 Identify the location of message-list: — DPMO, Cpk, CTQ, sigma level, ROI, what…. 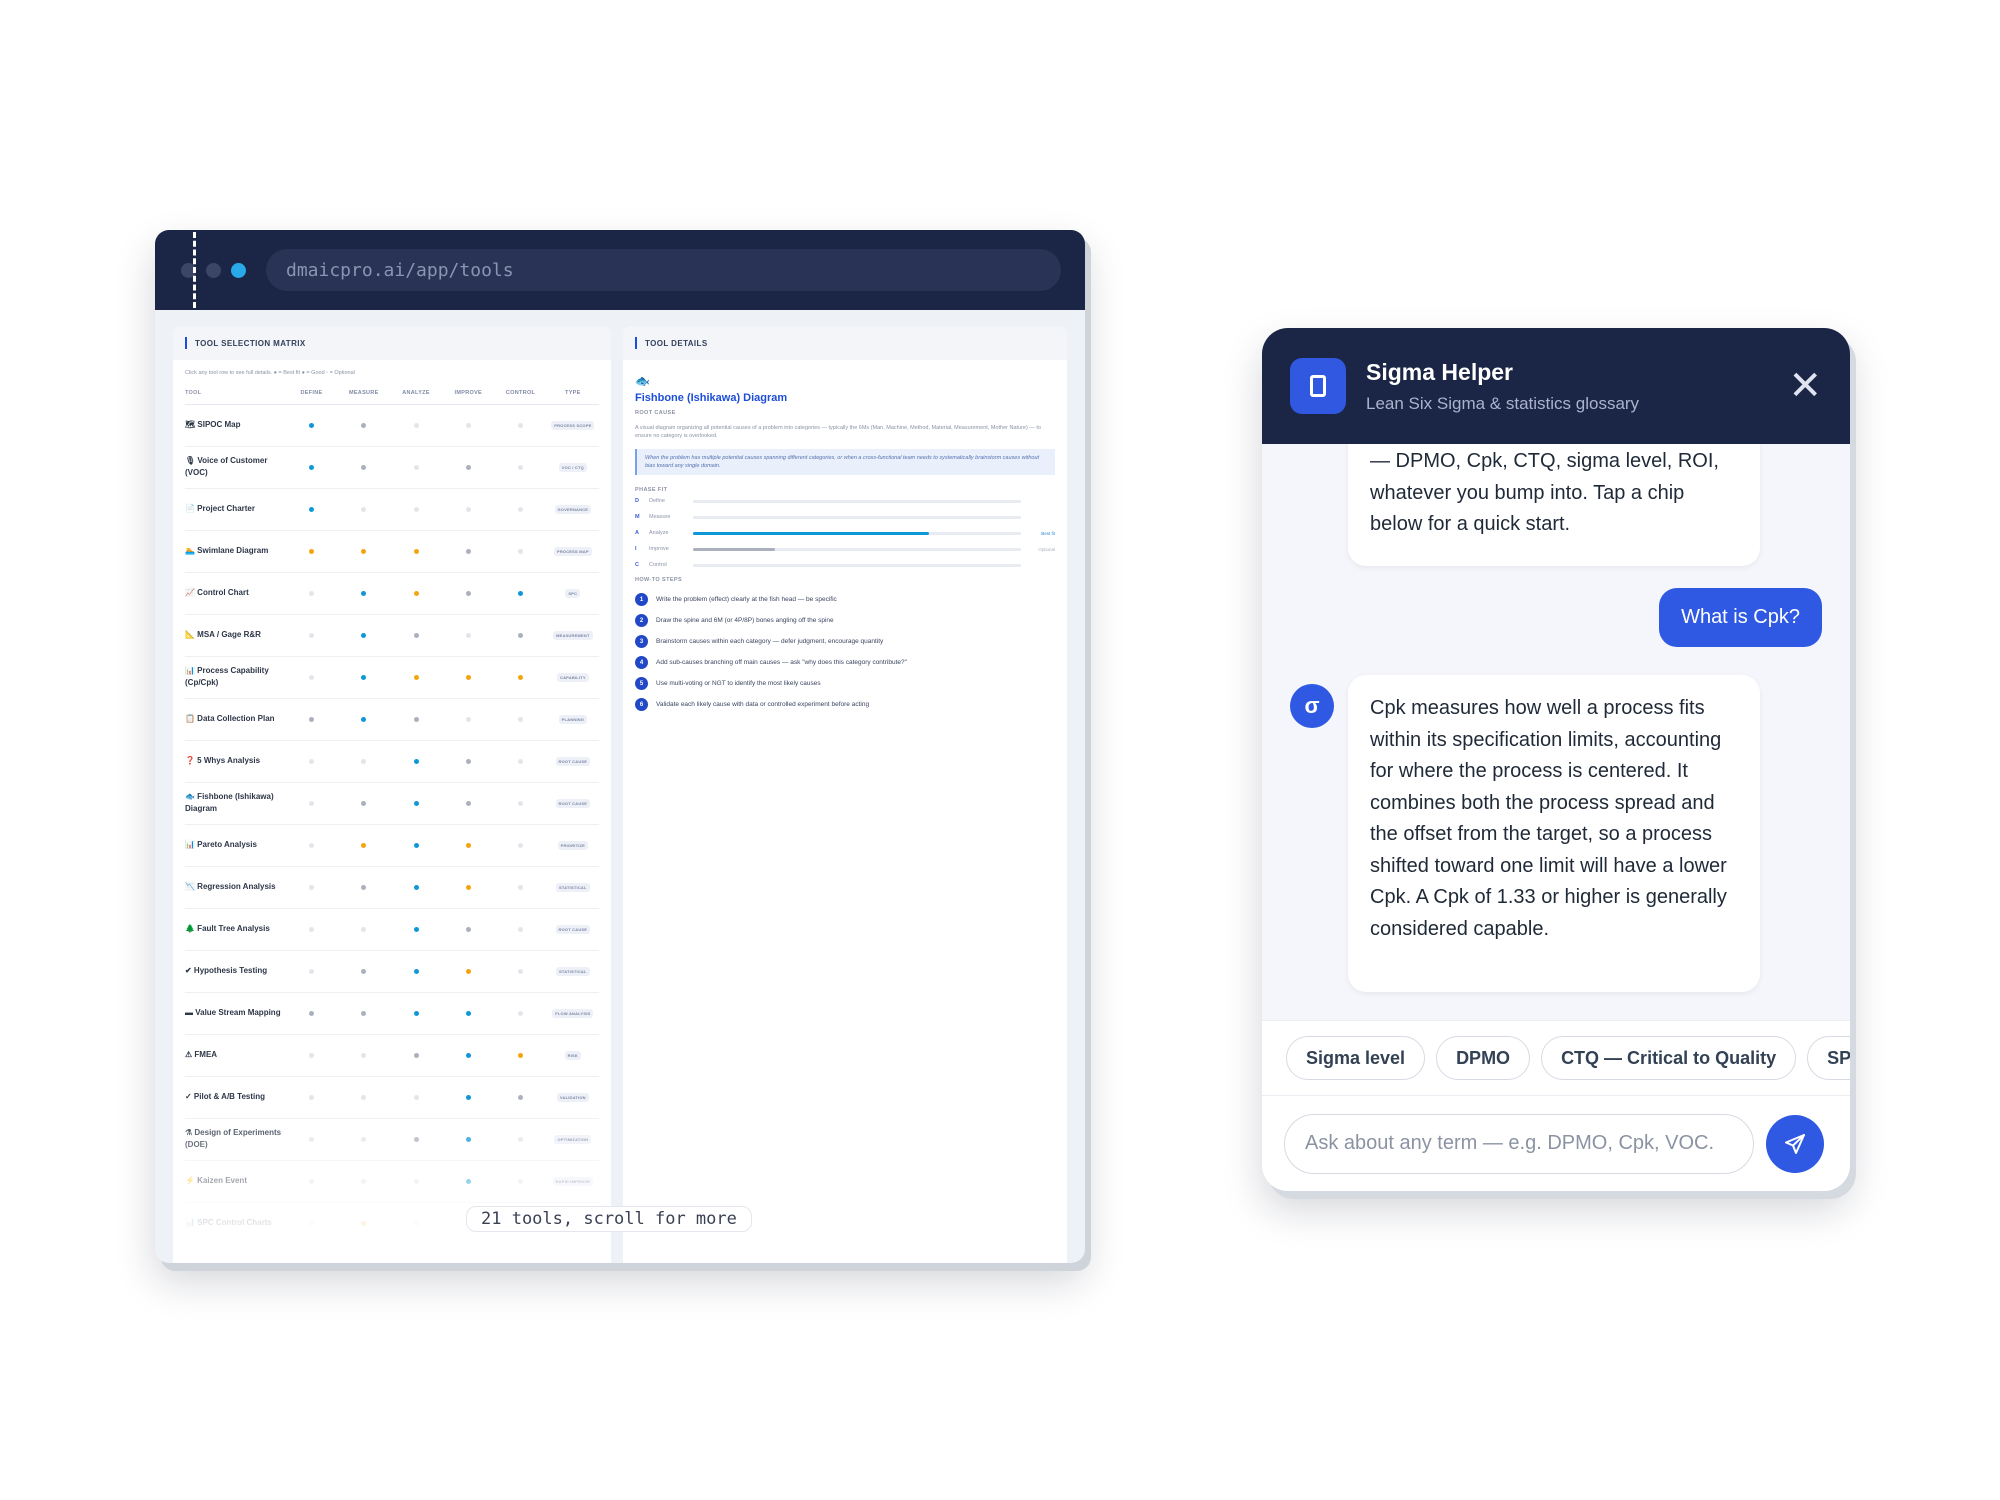
(1556, 732).